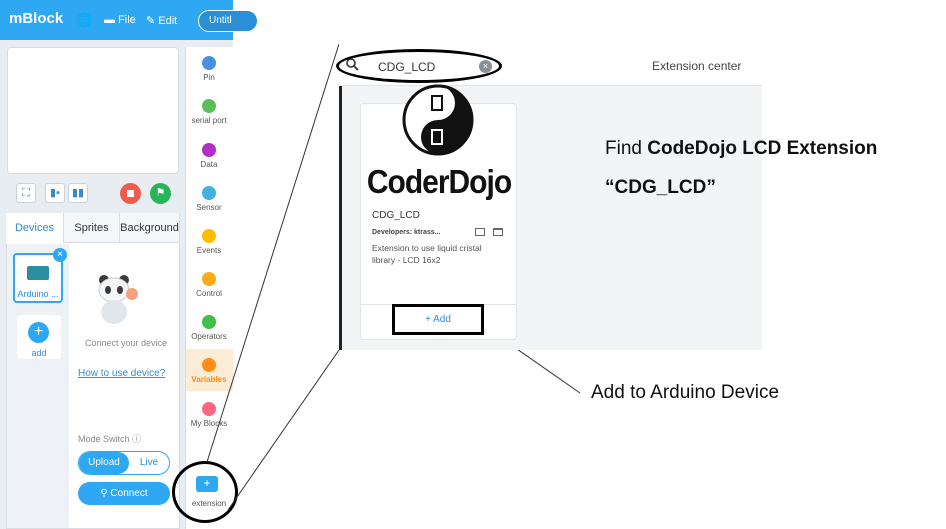 The image size is (946, 529). Describe the element at coordinates (396, 215) in the screenshot. I see `extension-name: CDG_LCD` at that location.